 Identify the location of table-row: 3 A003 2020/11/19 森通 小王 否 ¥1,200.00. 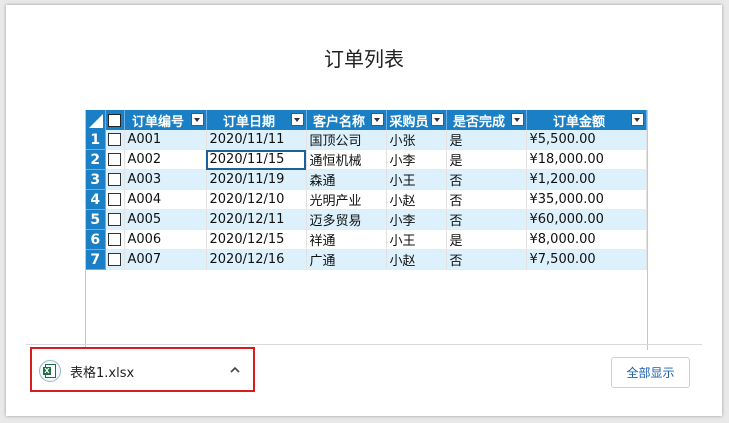
(366, 179).